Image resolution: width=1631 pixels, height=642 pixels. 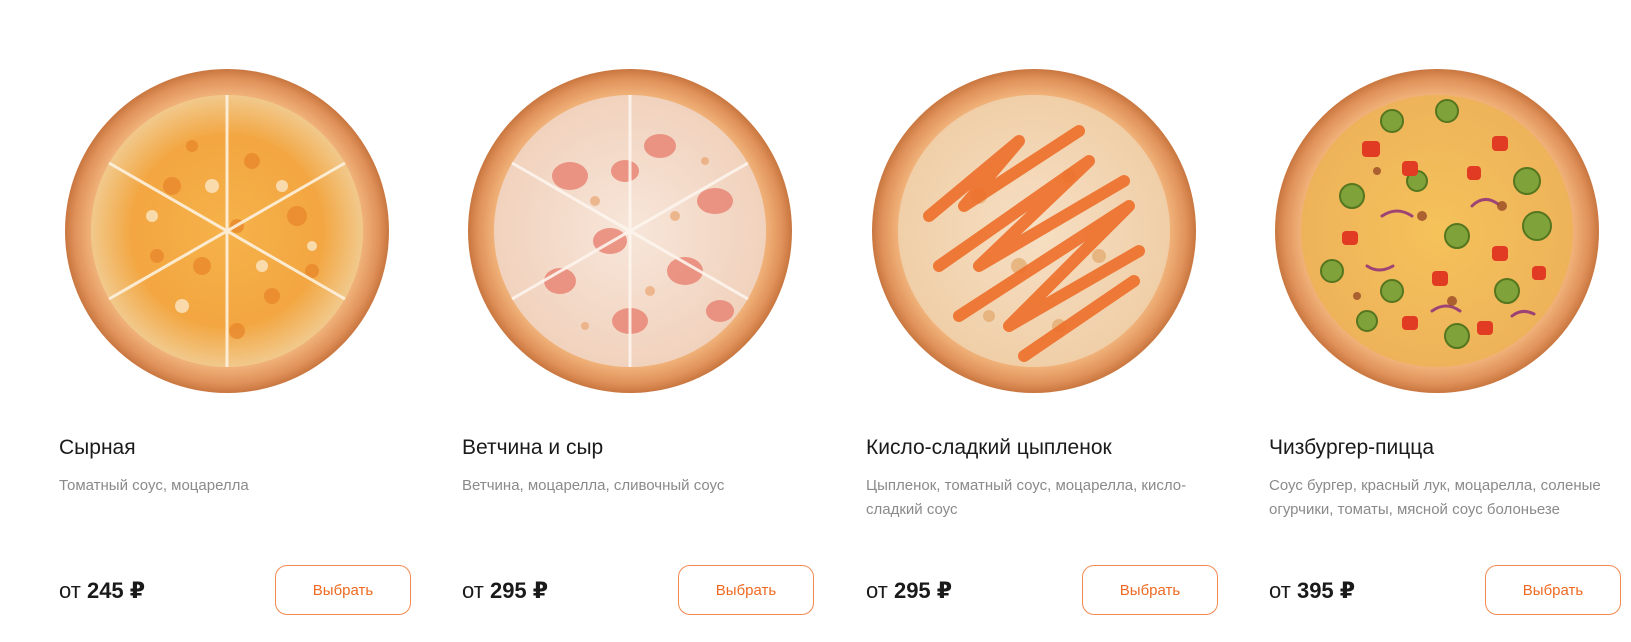 I want to click on product-price: от 245 ₽, so click(x=102, y=591).